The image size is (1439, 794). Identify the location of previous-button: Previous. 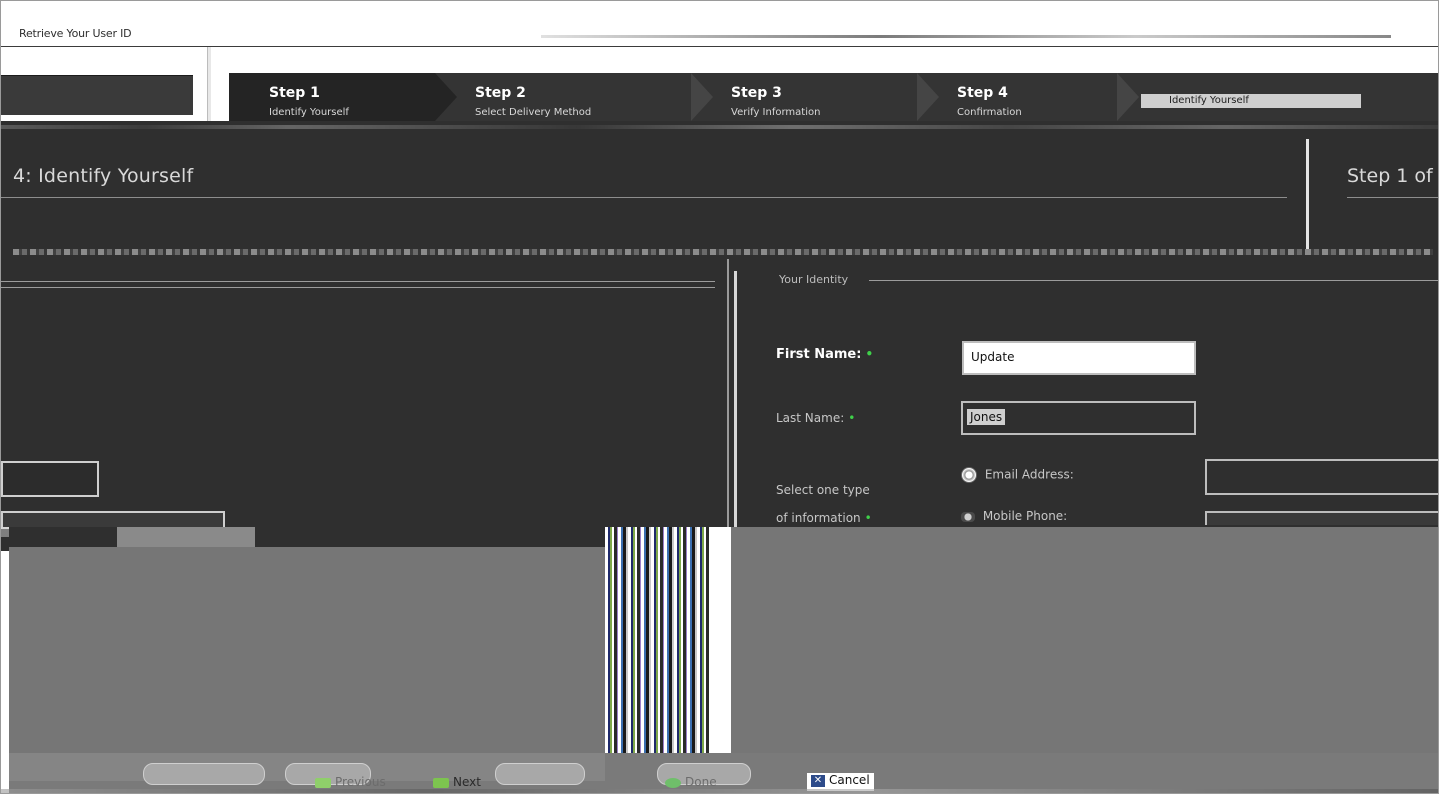
(350, 782).